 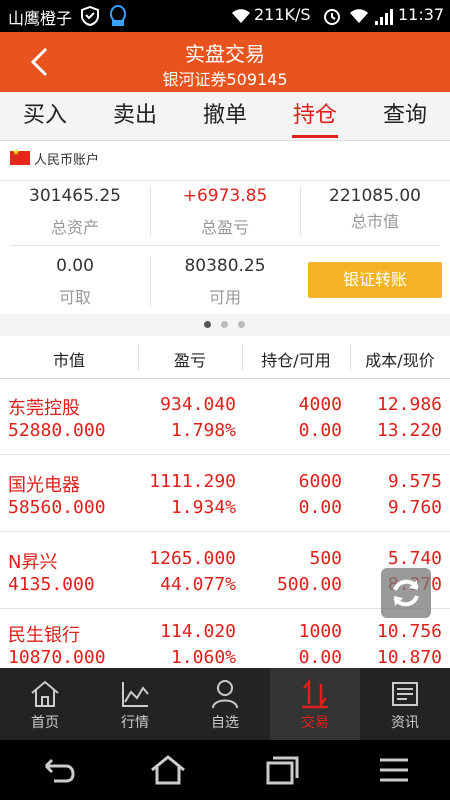 I want to click on bottom-nav: 首页 行情 自选 交易 资讯, so click(x=225, y=704).